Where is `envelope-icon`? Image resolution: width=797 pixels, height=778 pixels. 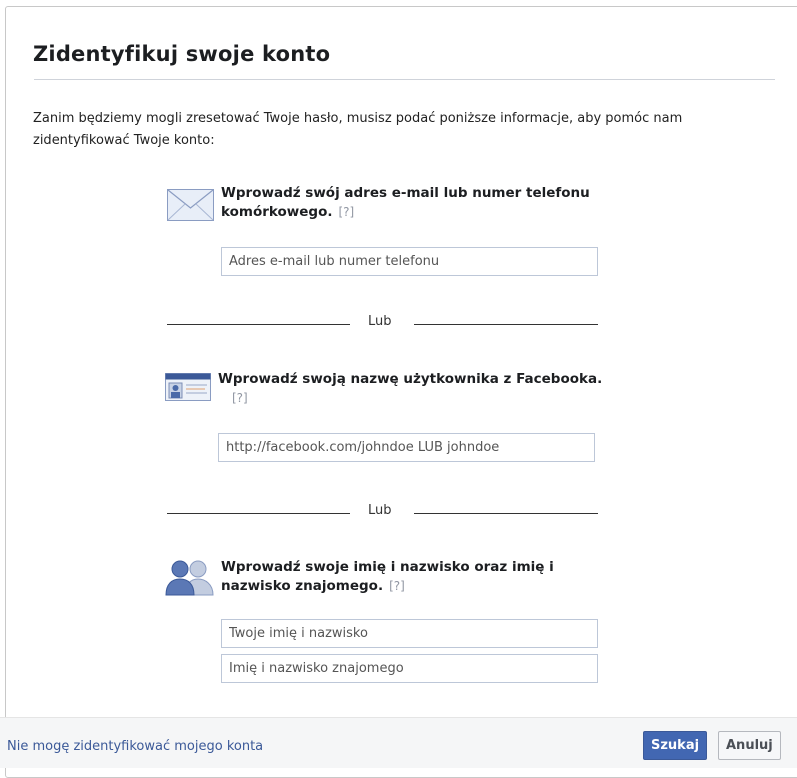
envelope-icon is located at coordinates (190, 205).